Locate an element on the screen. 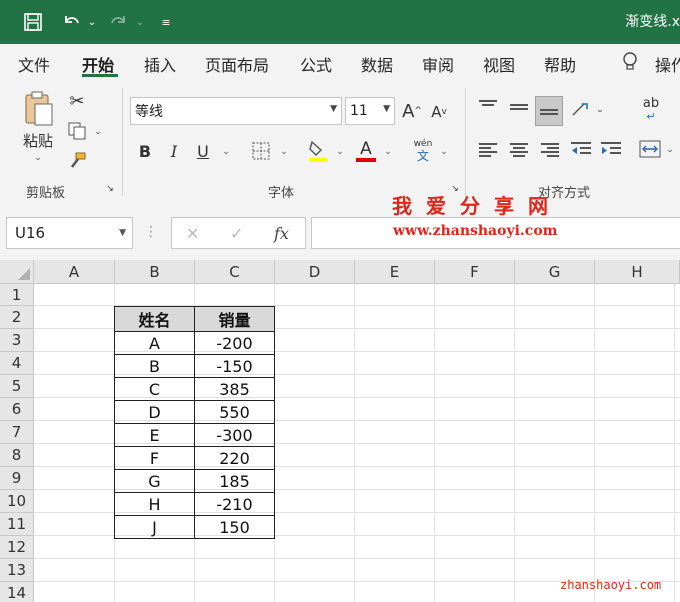 This screenshot has height=602, width=680. table-cell: -150 is located at coordinates (234, 366).